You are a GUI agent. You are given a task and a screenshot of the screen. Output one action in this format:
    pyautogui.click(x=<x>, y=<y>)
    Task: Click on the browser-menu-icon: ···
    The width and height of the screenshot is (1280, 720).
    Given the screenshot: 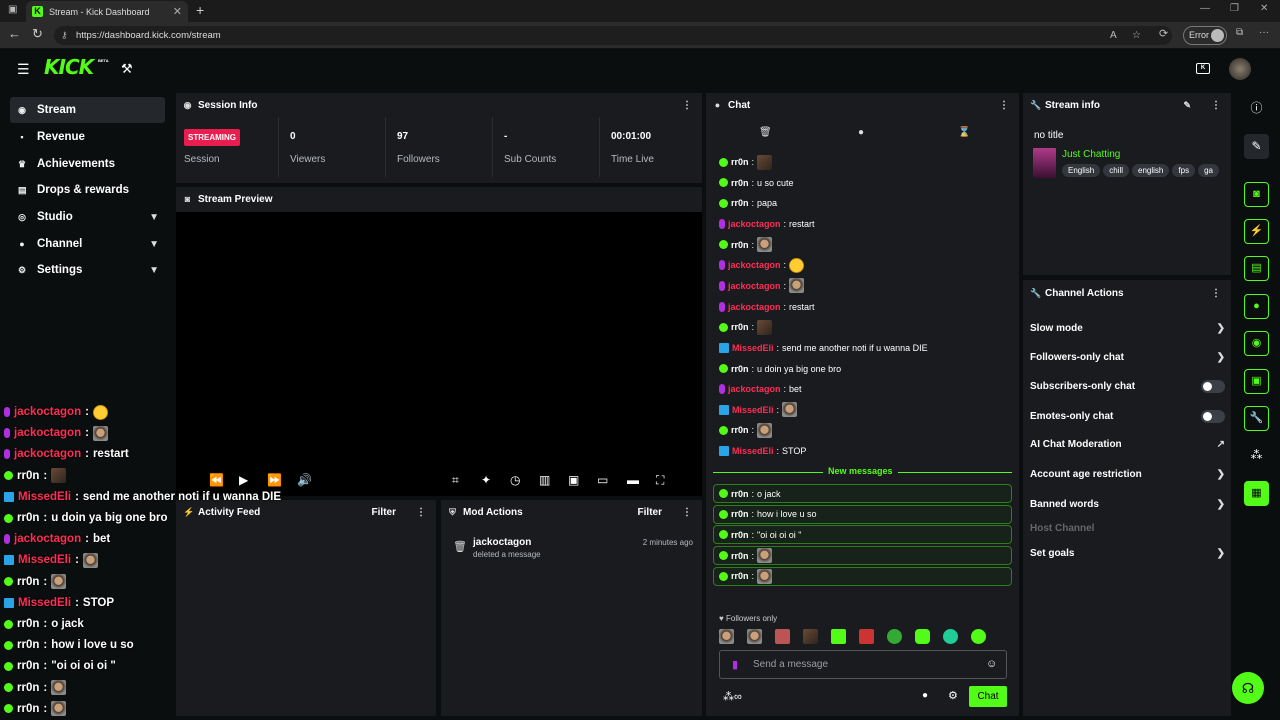 What is the action you would take?
    pyautogui.click(x=1264, y=32)
    